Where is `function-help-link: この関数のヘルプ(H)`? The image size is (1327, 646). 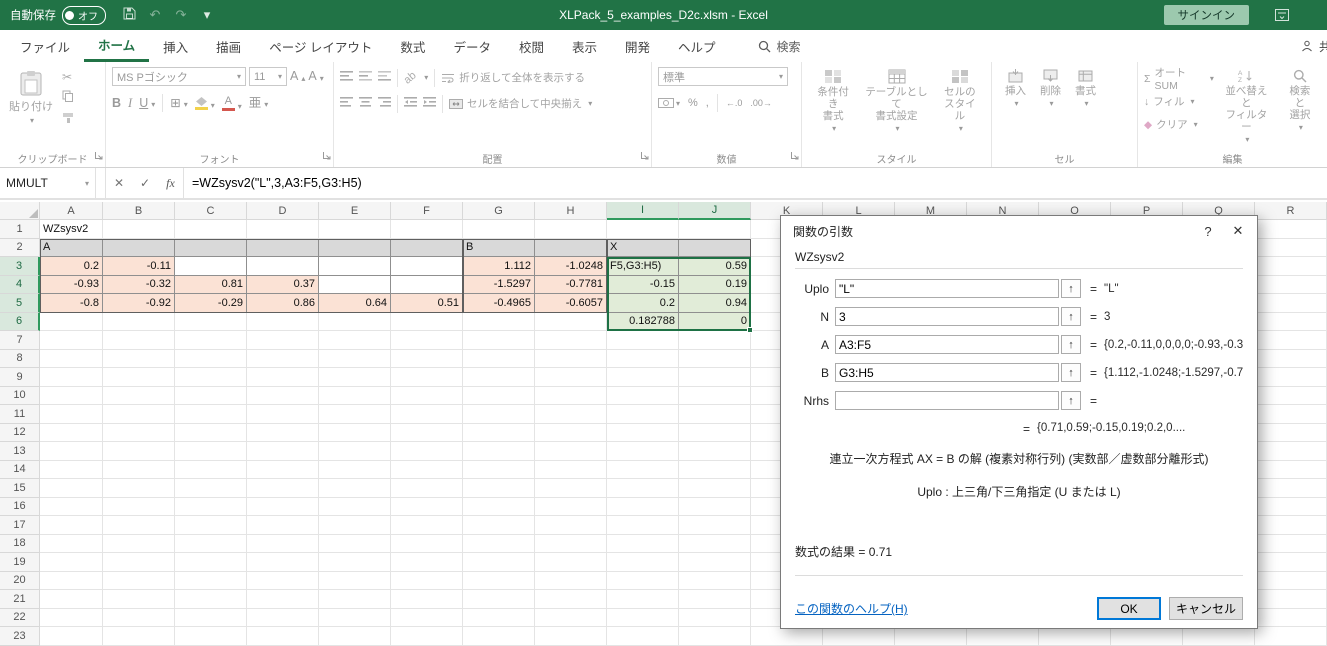 function-help-link: この関数のヘルプ(H) is located at coordinates (851, 608).